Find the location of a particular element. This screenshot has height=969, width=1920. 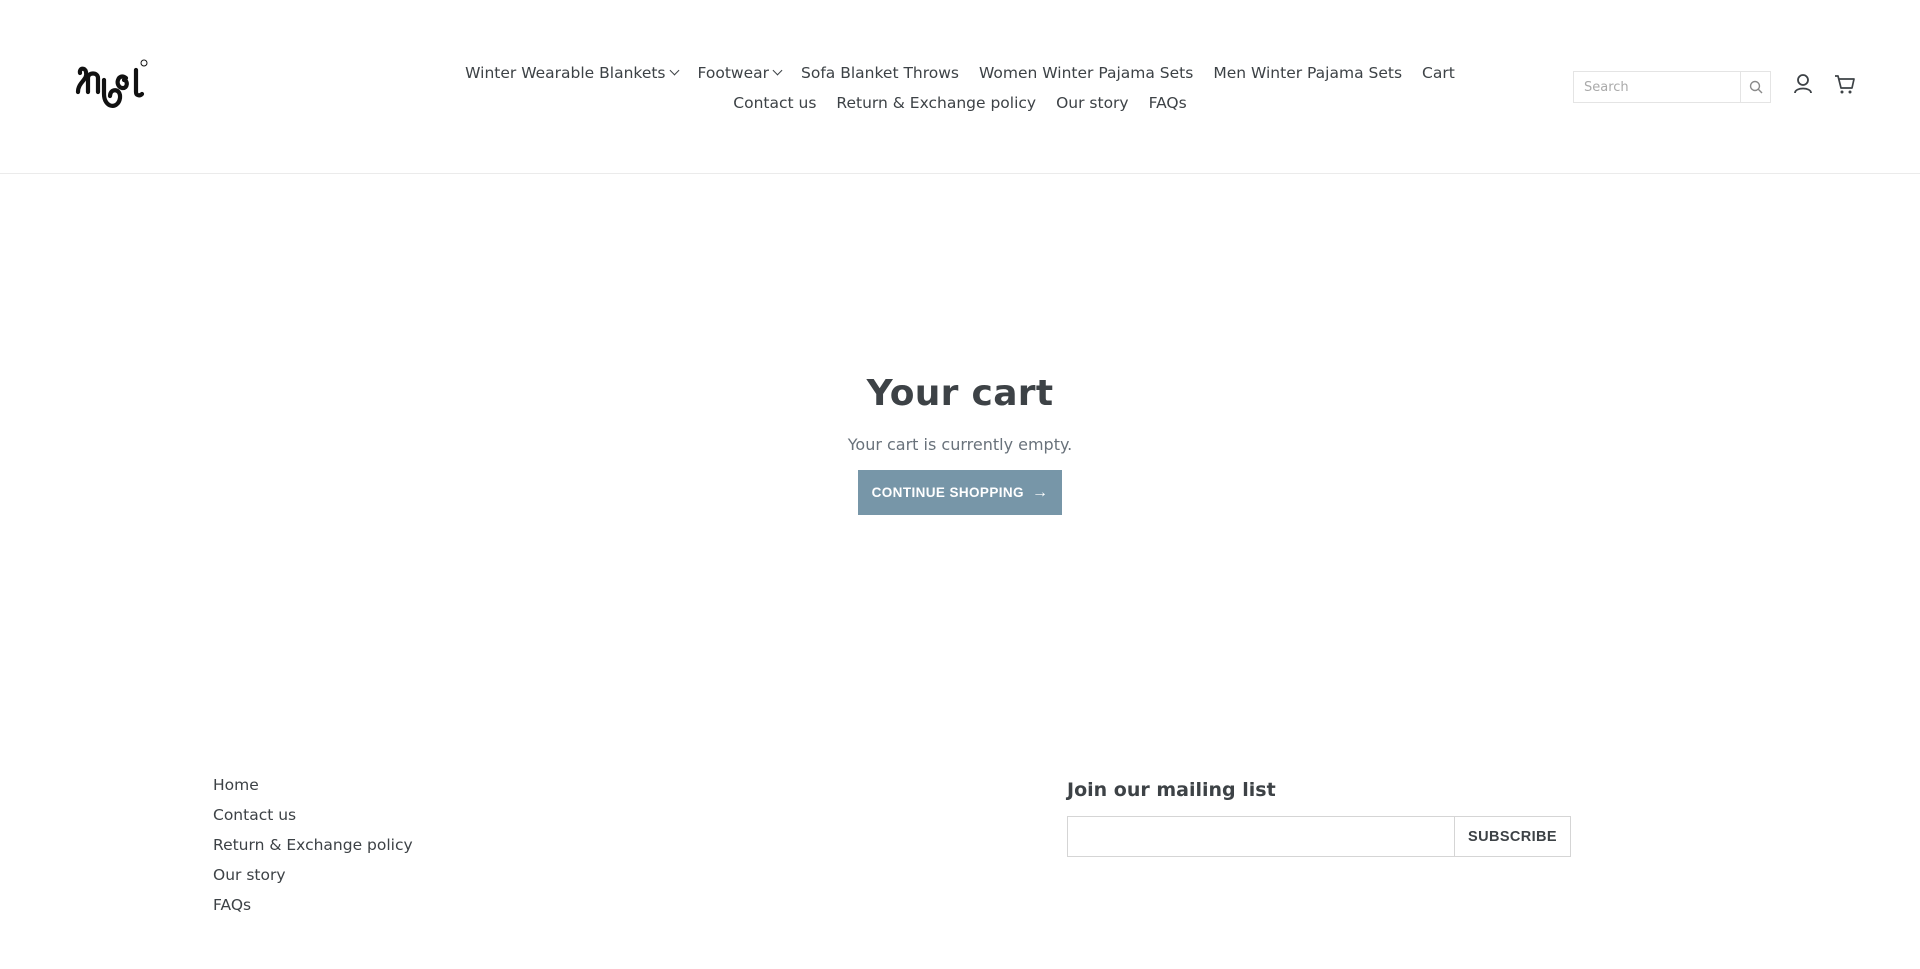

continue-shopping-label: CONTINUE SHOPPING is located at coordinates (947, 492).